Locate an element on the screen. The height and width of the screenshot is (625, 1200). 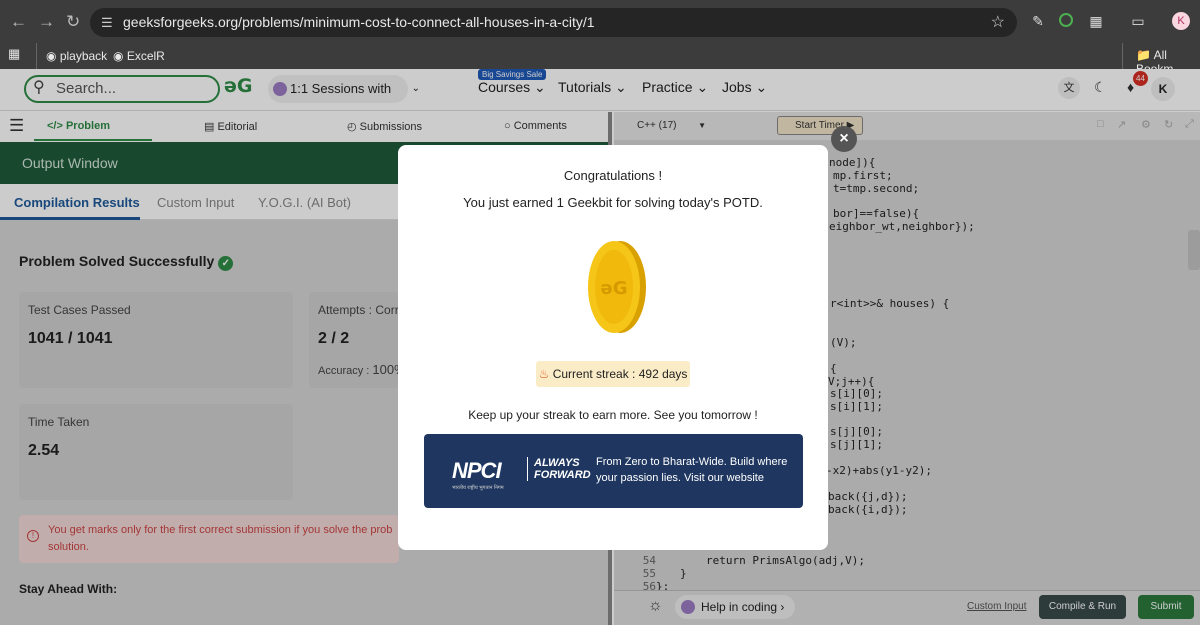
always-forward-logo: ALWAYS FORWARD is located at coordinates (559, 469).